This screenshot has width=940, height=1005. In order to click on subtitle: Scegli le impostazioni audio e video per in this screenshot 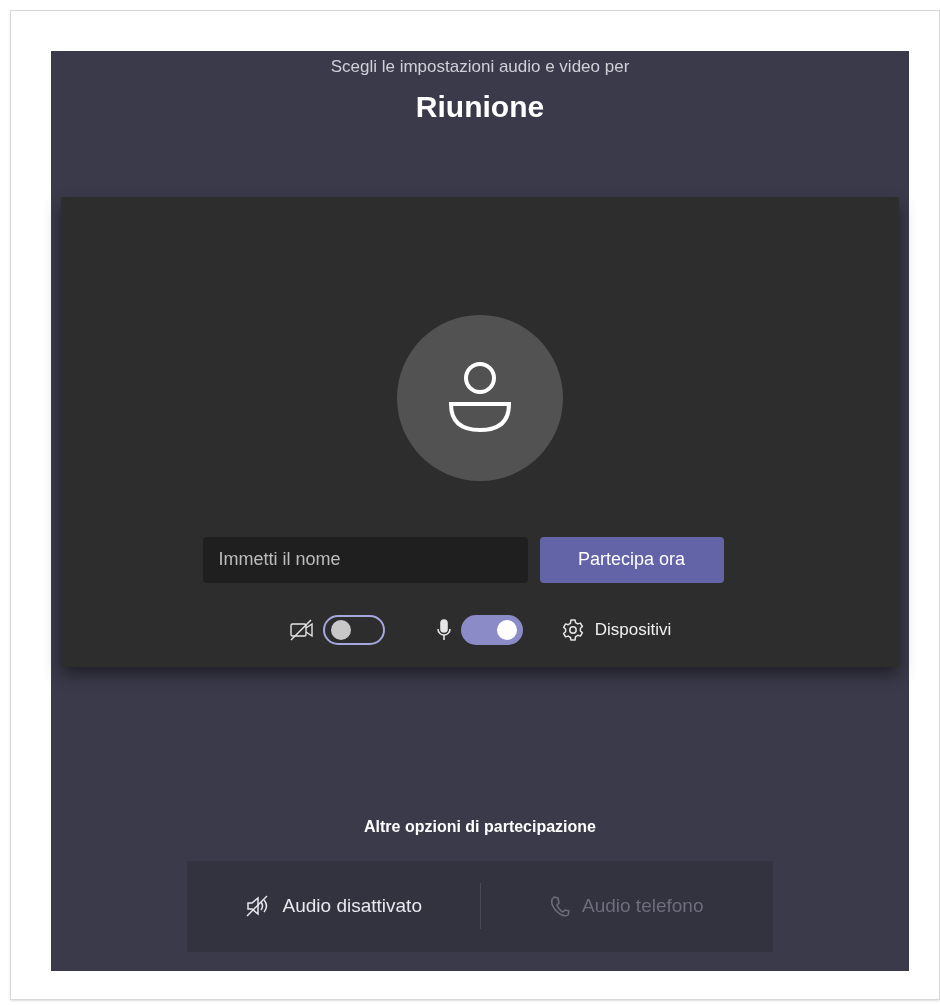, I will do `click(480, 67)`.